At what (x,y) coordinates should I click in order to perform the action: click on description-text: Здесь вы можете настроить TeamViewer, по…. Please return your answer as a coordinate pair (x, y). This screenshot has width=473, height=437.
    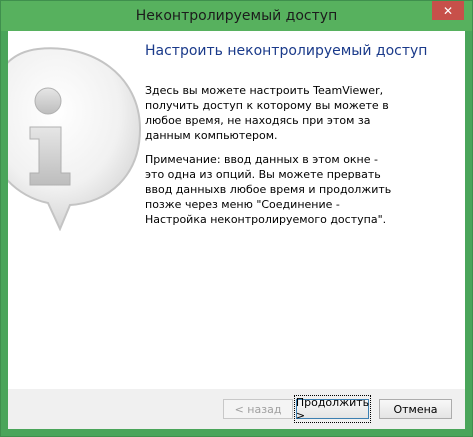
    Looking at the image, I should click on (267, 113).